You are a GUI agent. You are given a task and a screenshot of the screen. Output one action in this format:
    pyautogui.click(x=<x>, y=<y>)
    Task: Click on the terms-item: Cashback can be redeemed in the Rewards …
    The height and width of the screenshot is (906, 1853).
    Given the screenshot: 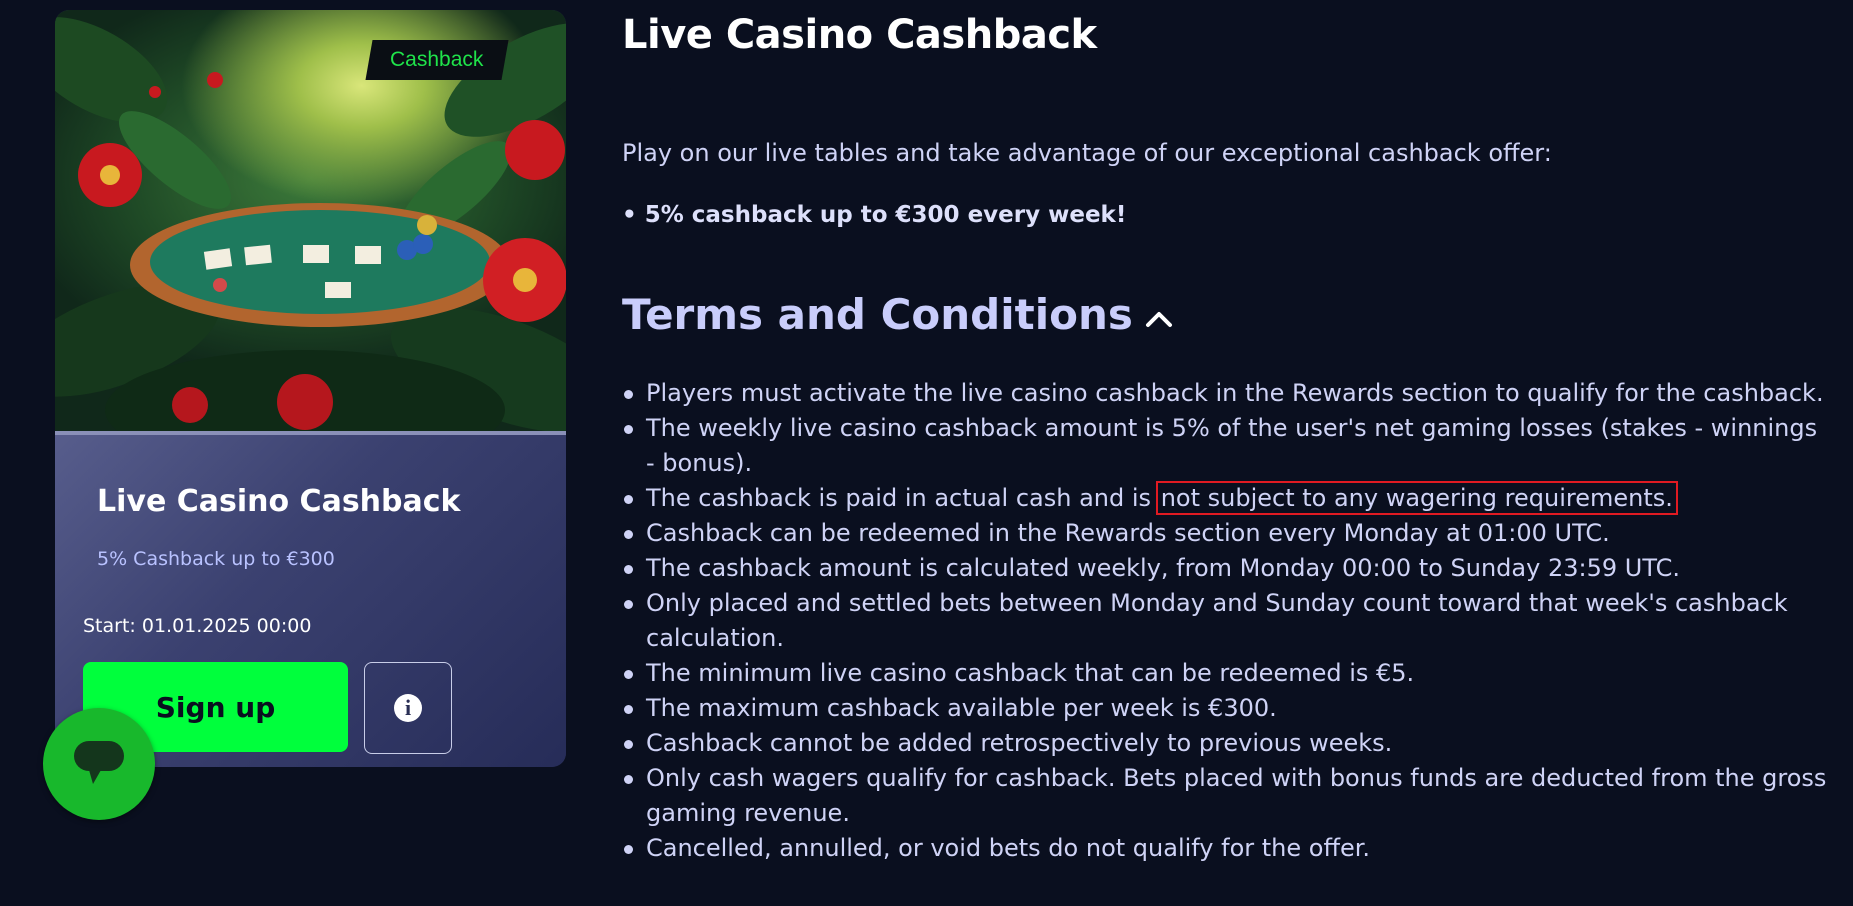 What is the action you would take?
    pyautogui.click(x=1227, y=533)
    